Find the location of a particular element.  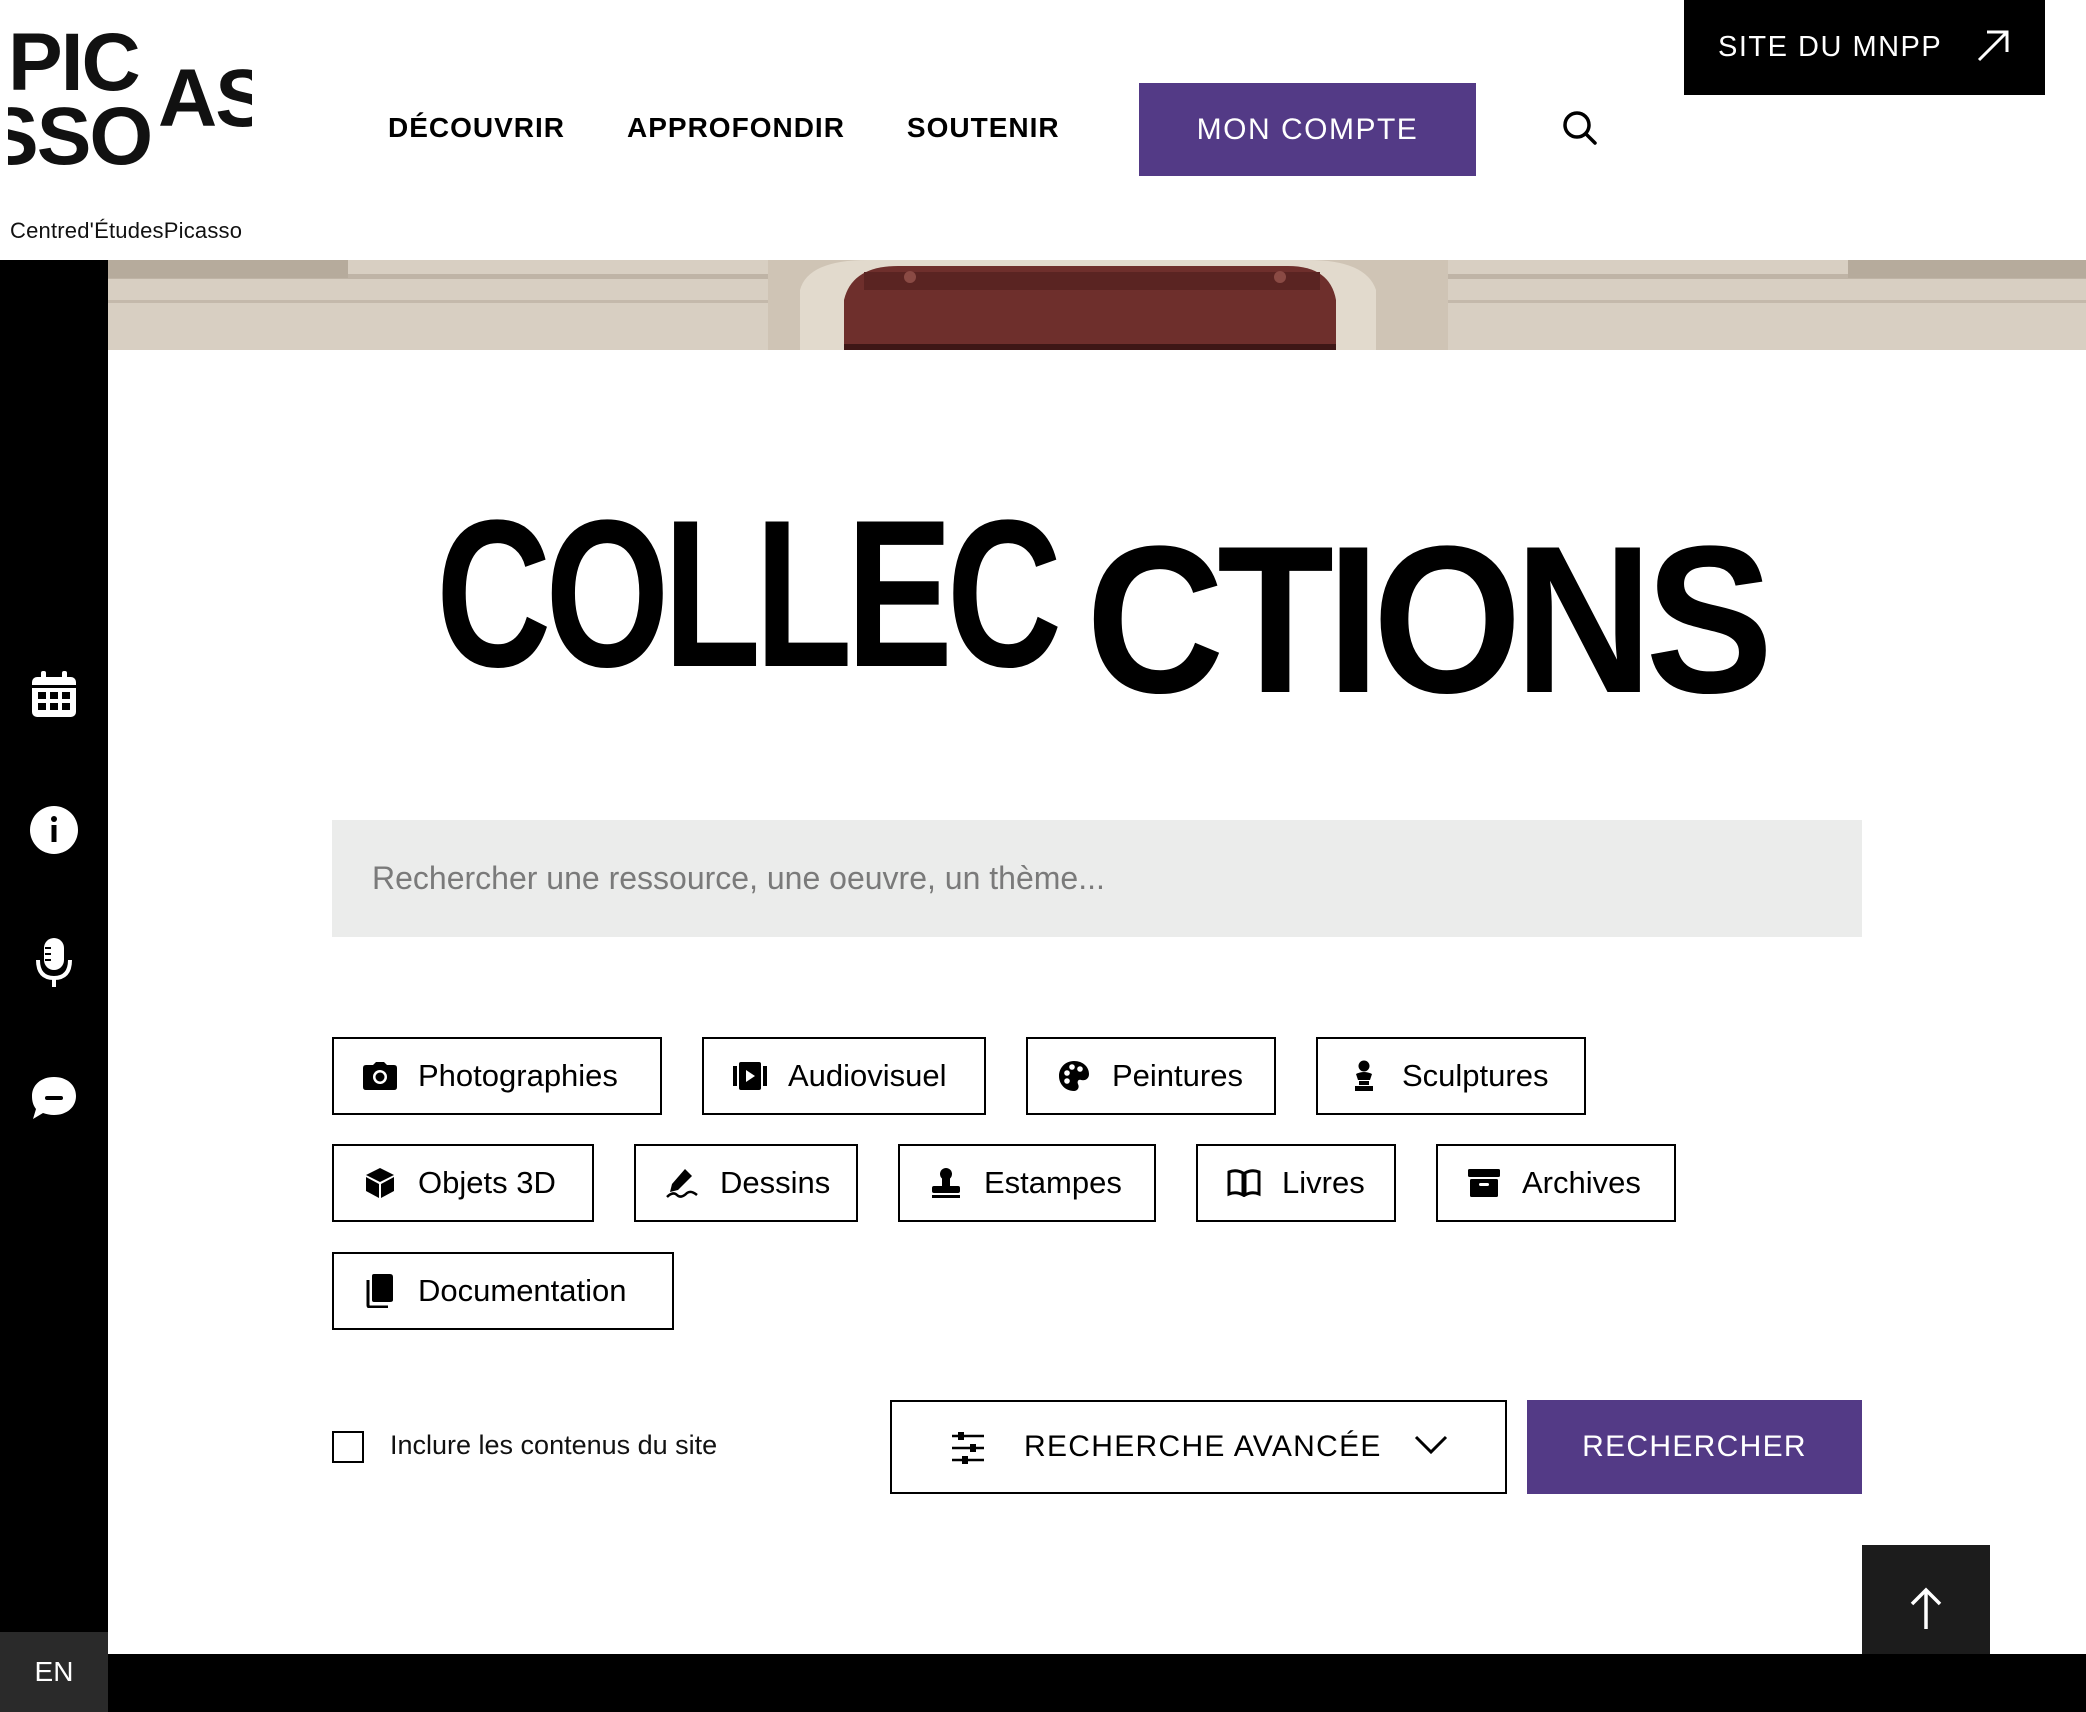

external-site-button: SITE DU MNPP is located at coordinates (1864, 47).